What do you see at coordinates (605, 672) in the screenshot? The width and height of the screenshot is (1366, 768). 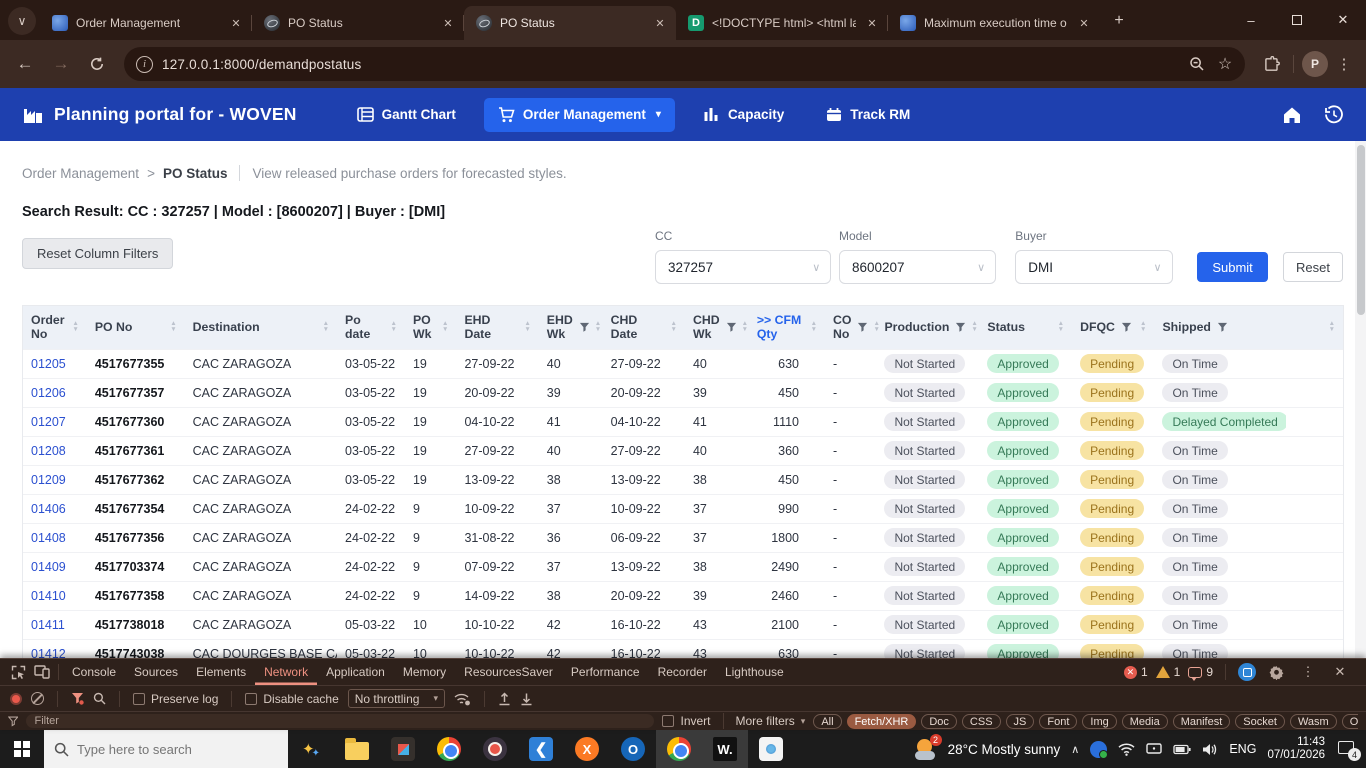 I see `devtools-tab-performance: Performance` at bounding box center [605, 672].